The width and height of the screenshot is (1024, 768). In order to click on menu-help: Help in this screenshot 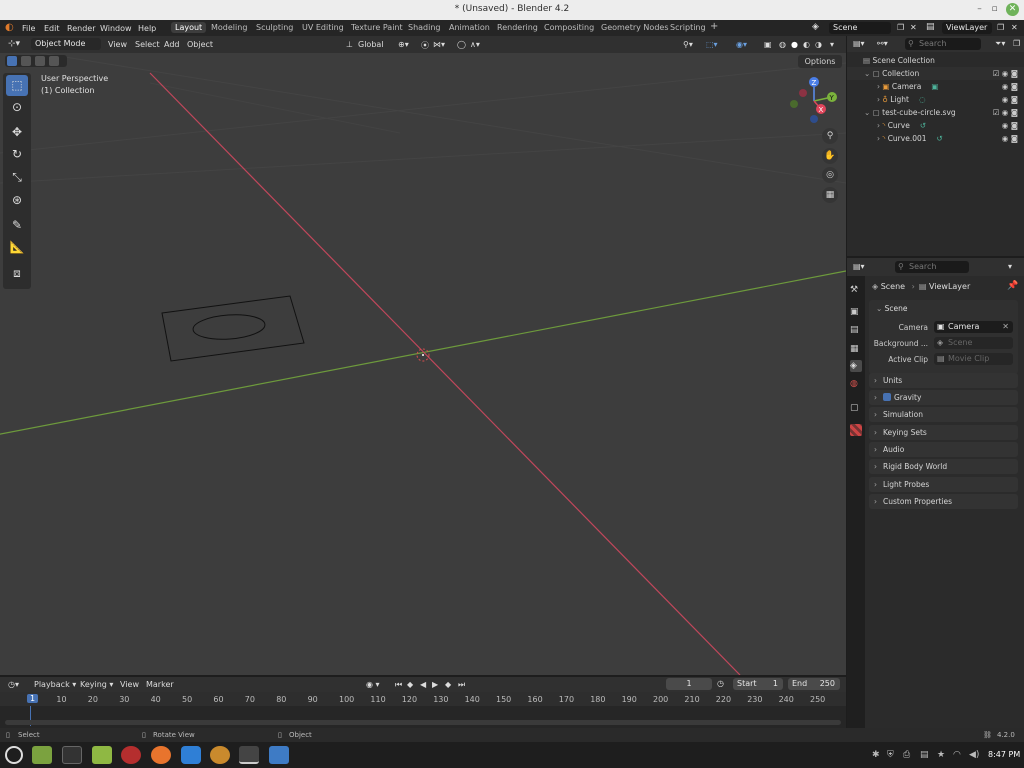, I will do `click(147, 28)`.